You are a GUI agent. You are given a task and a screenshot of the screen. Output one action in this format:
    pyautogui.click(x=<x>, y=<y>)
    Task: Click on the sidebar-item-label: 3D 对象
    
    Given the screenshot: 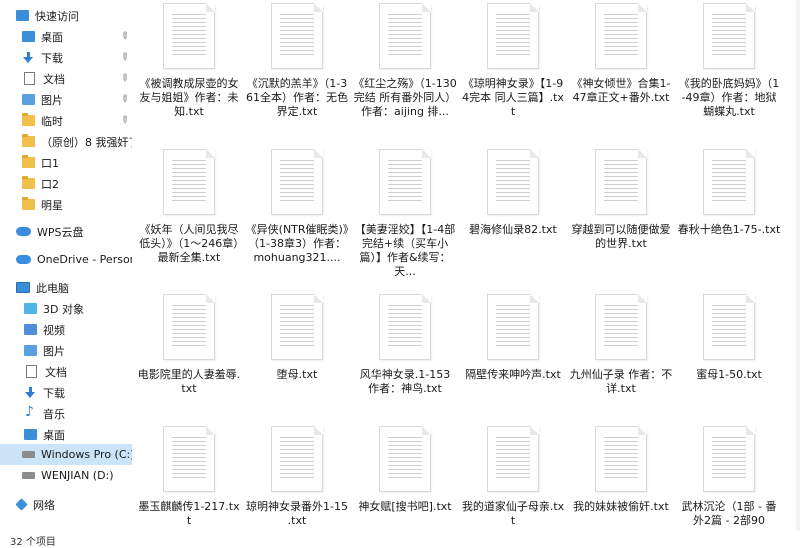 What is the action you would take?
    pyautogui.click(x=63, y=309)
    